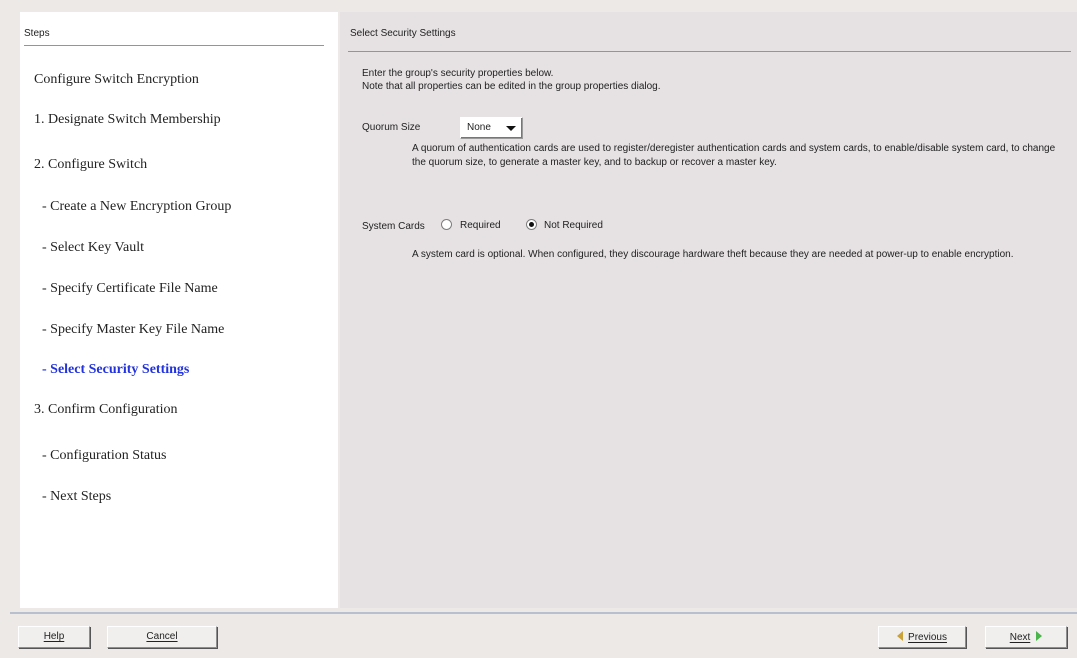 This screenshot has width=1077, height=658. Describe the element at coordinates (479, 127) in the screenshot. I see `quorum-size-value: None` at that location.